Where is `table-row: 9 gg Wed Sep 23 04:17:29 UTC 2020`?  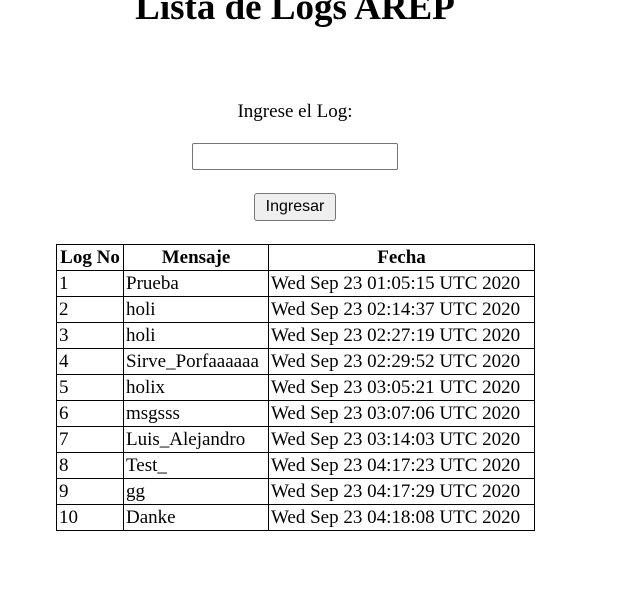 table-row: 9 gg Wed Sep 23 04:17:29 UTC 2020 is located at coordinates (295, 491).